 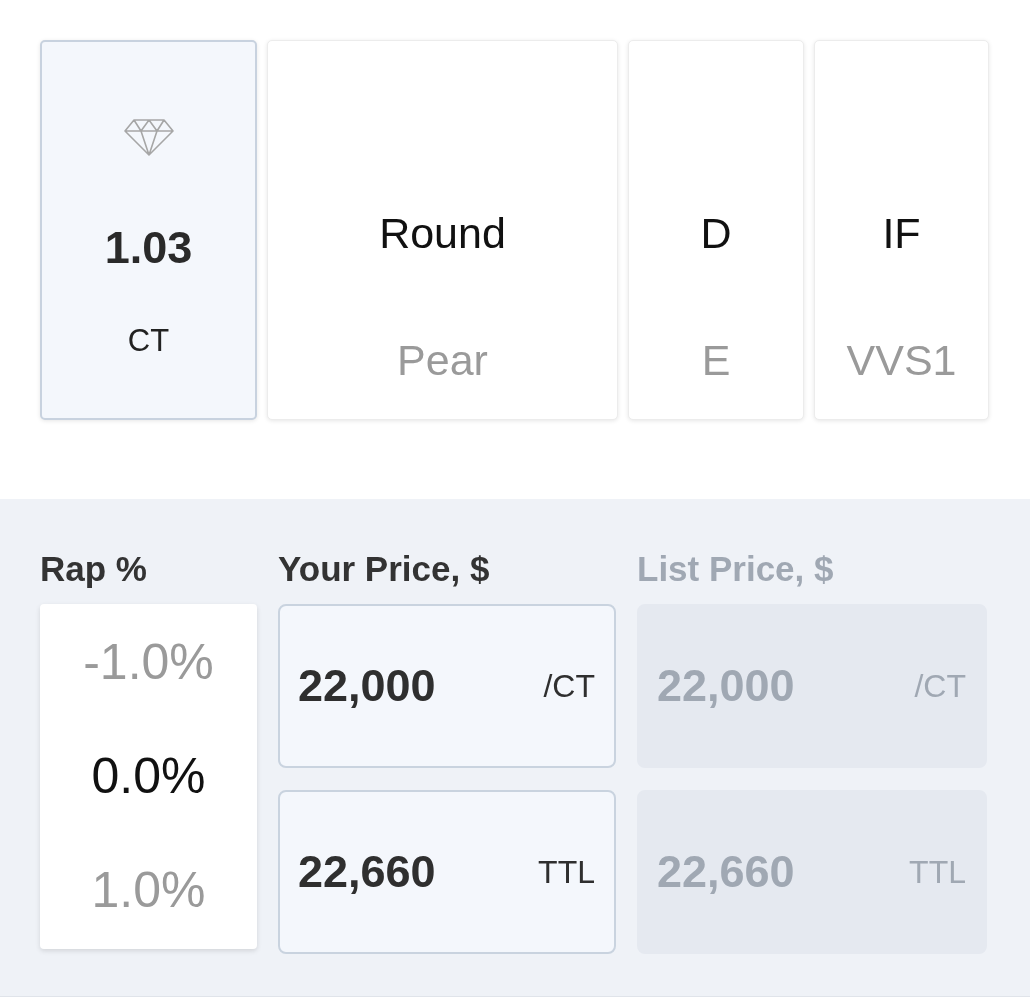 What do you see at coordinates (148, 137) in the screenshot?
I see `diamond-icon` at bounding box center [148, 137].